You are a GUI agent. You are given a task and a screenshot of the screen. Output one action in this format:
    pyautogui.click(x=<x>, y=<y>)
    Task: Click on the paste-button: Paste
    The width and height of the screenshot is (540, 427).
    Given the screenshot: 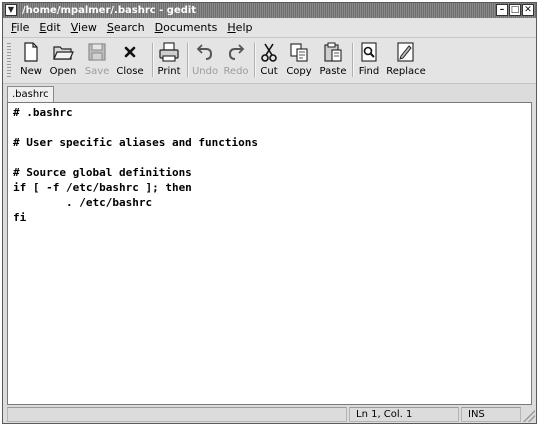 What is the action you would take?
    pyautogui.click(x=333, y=61)
    